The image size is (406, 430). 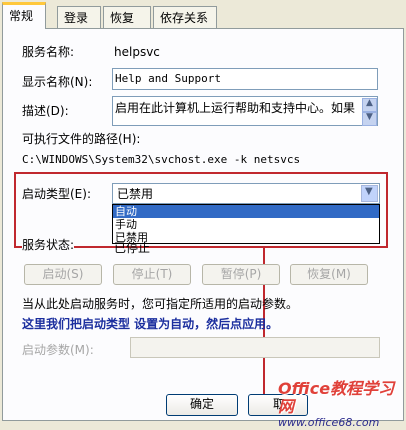 What do you see at coordinates (202, 405) in the screenshot?
I see `ok-button: 确定` at bounding box center [202, 405].